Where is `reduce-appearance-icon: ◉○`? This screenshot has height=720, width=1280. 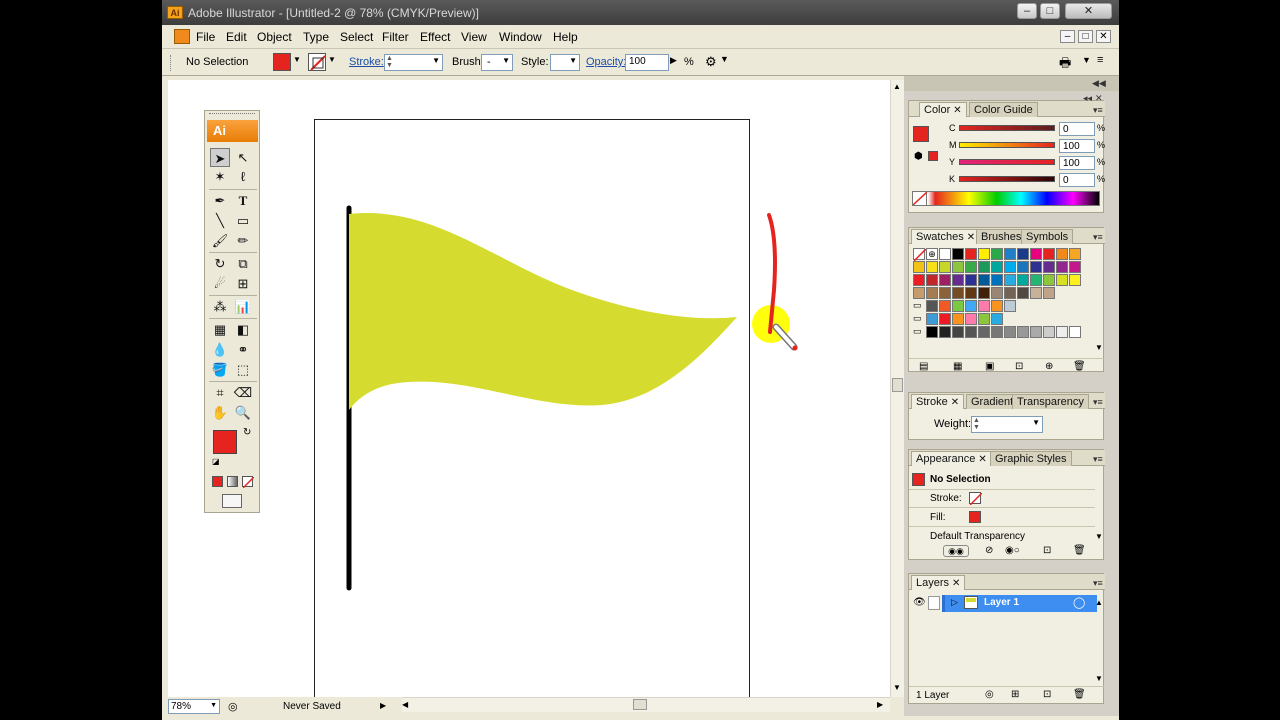
reduce-appearance-icon: ◉○ is located at coordinates (1012, 550).